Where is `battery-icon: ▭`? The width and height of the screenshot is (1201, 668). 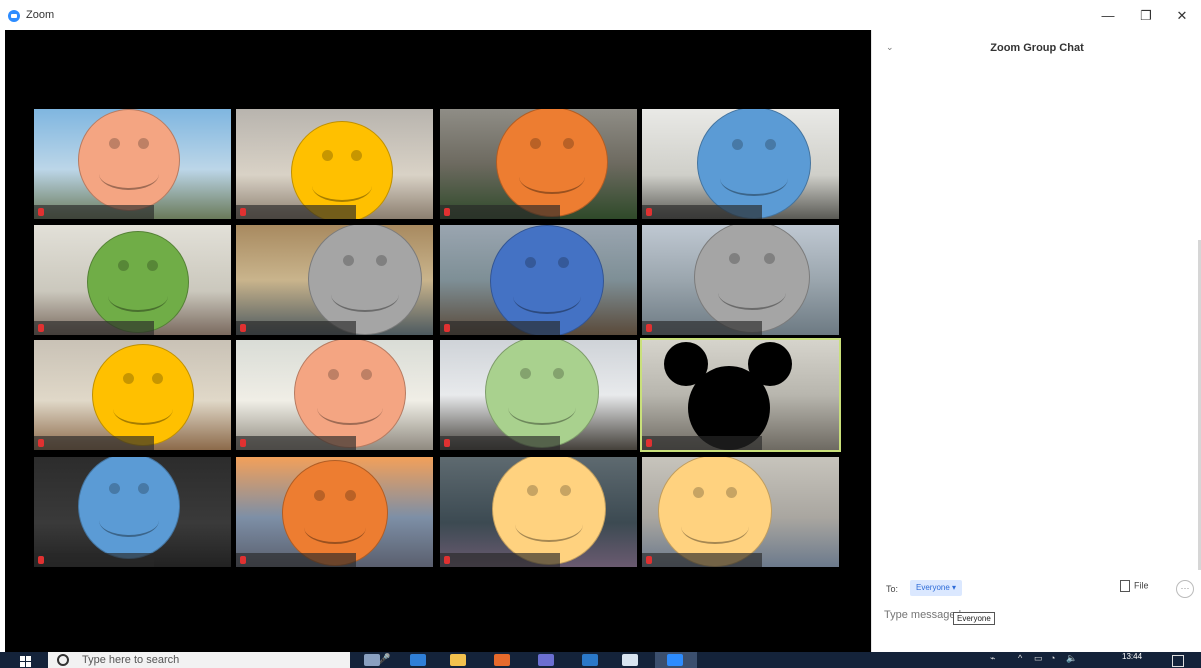 battery-icon: ▭ is located at coordinates (1038, 658).